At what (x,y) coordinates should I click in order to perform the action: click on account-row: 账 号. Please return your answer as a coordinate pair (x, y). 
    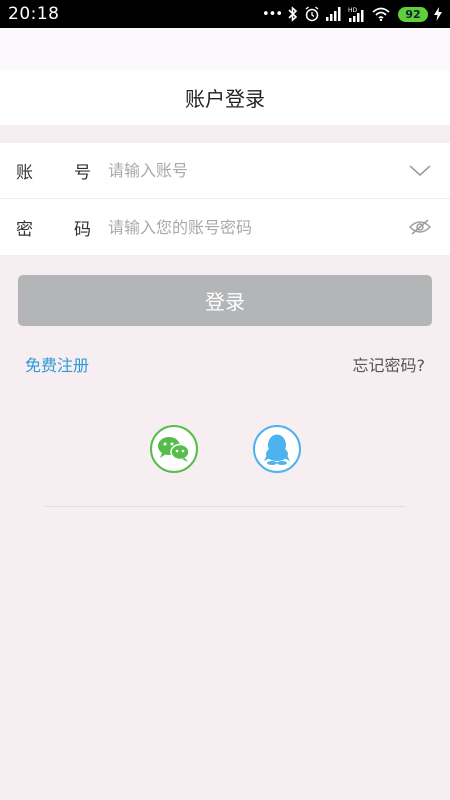
    Looking at the image, I should click on (225, 171).